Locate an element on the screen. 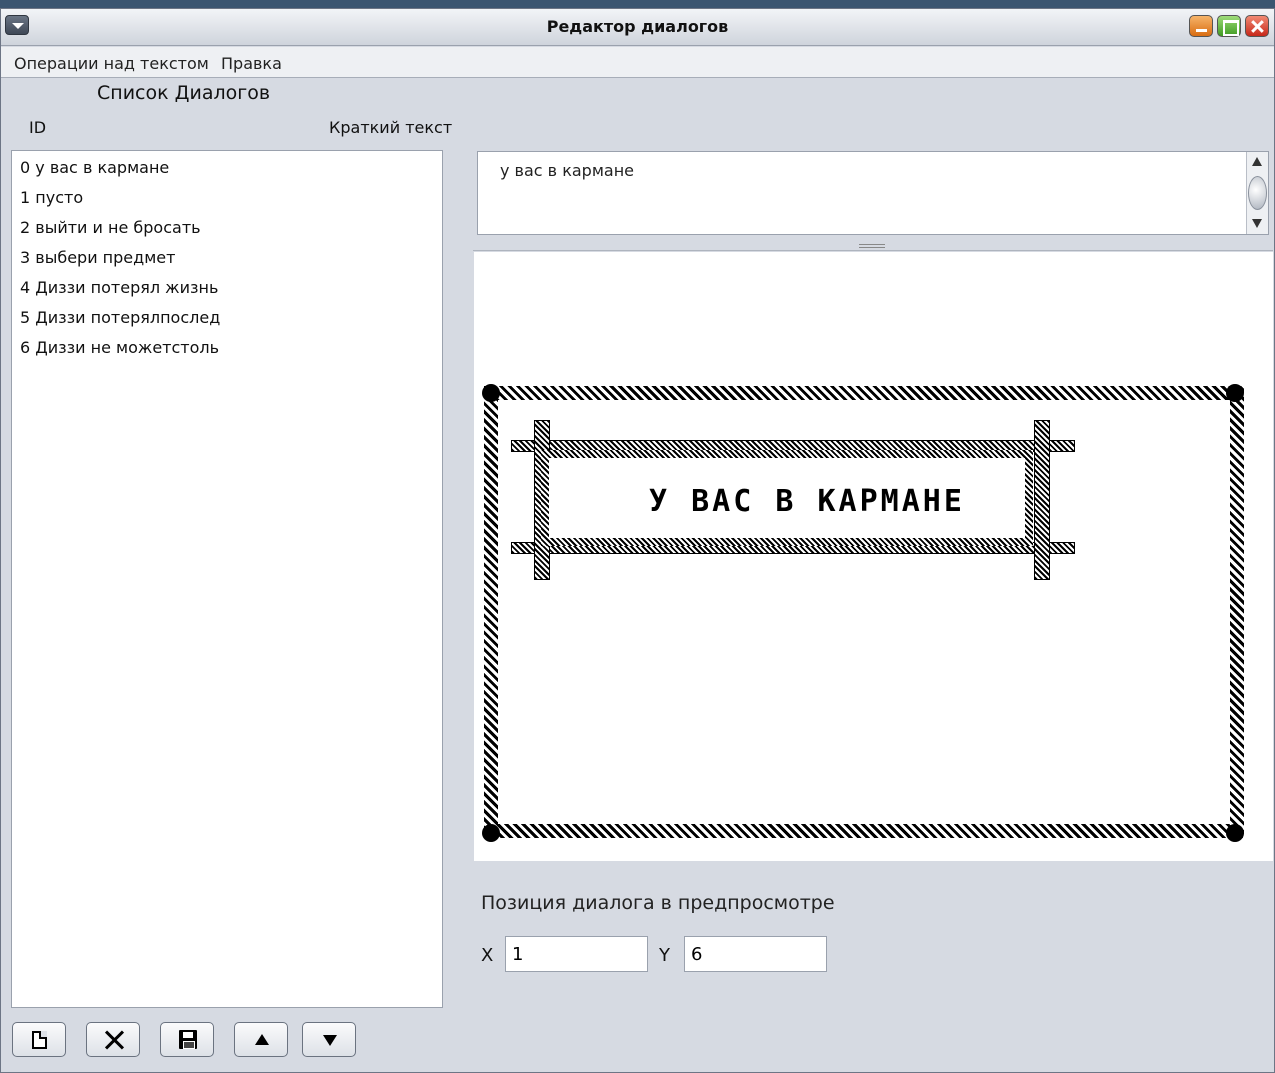  save-button is located at coordinates (187, 1039).